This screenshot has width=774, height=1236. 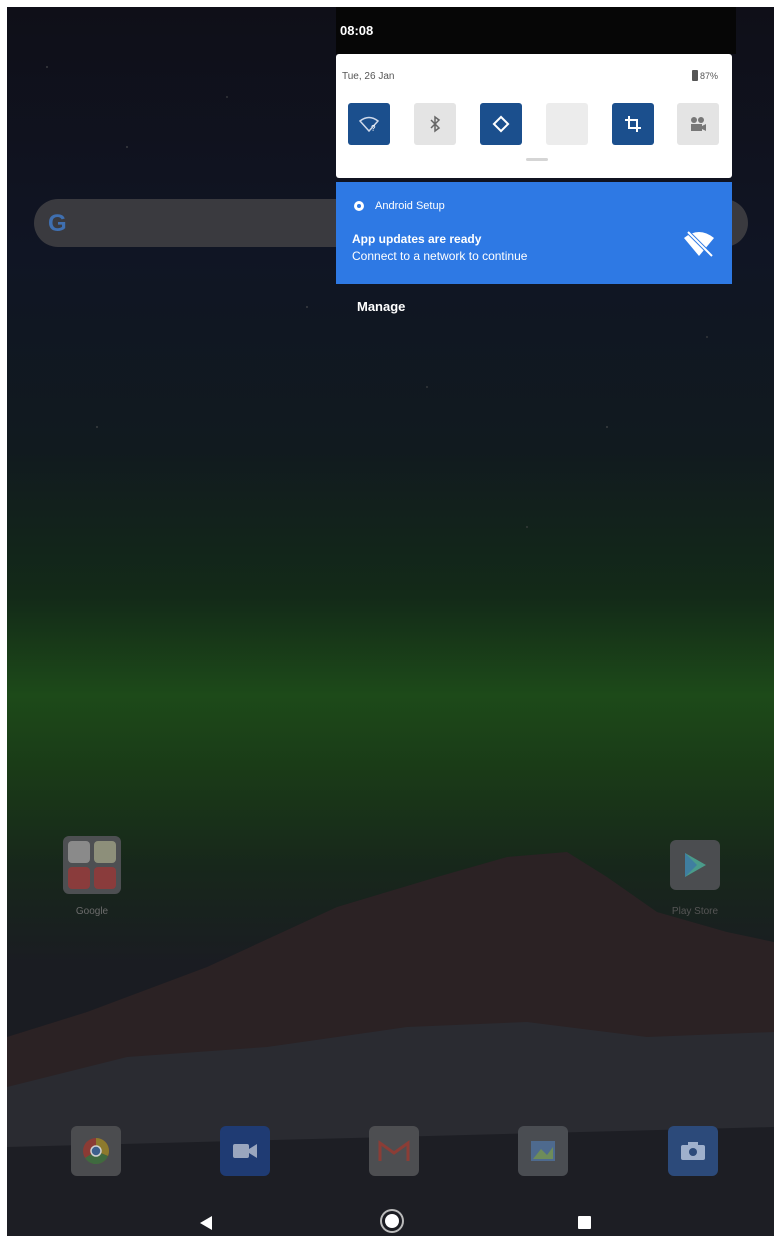 I want to click on bluetooth-icon, so click(x=435, y=124).